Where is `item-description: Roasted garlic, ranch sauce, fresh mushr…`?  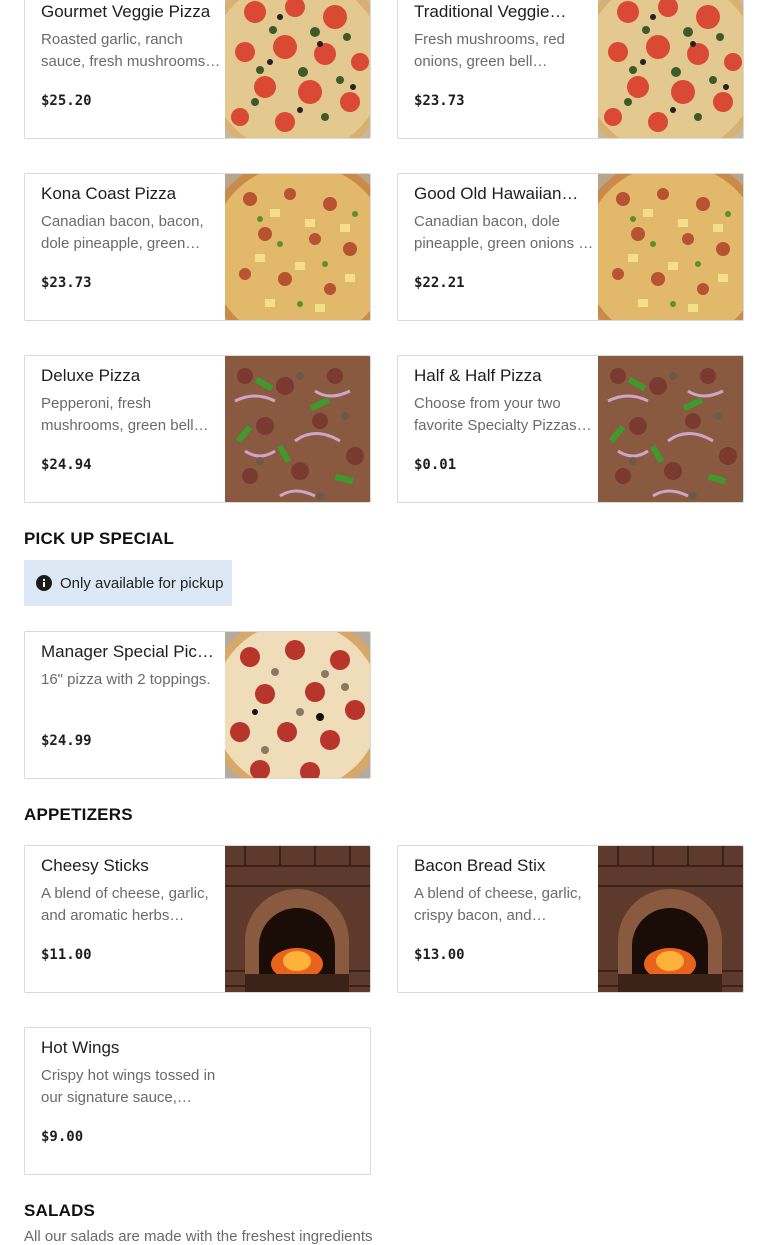
item-description: Roasted garlic, ranch sauce, fresh mushr… is located at coordinates (131, 50).